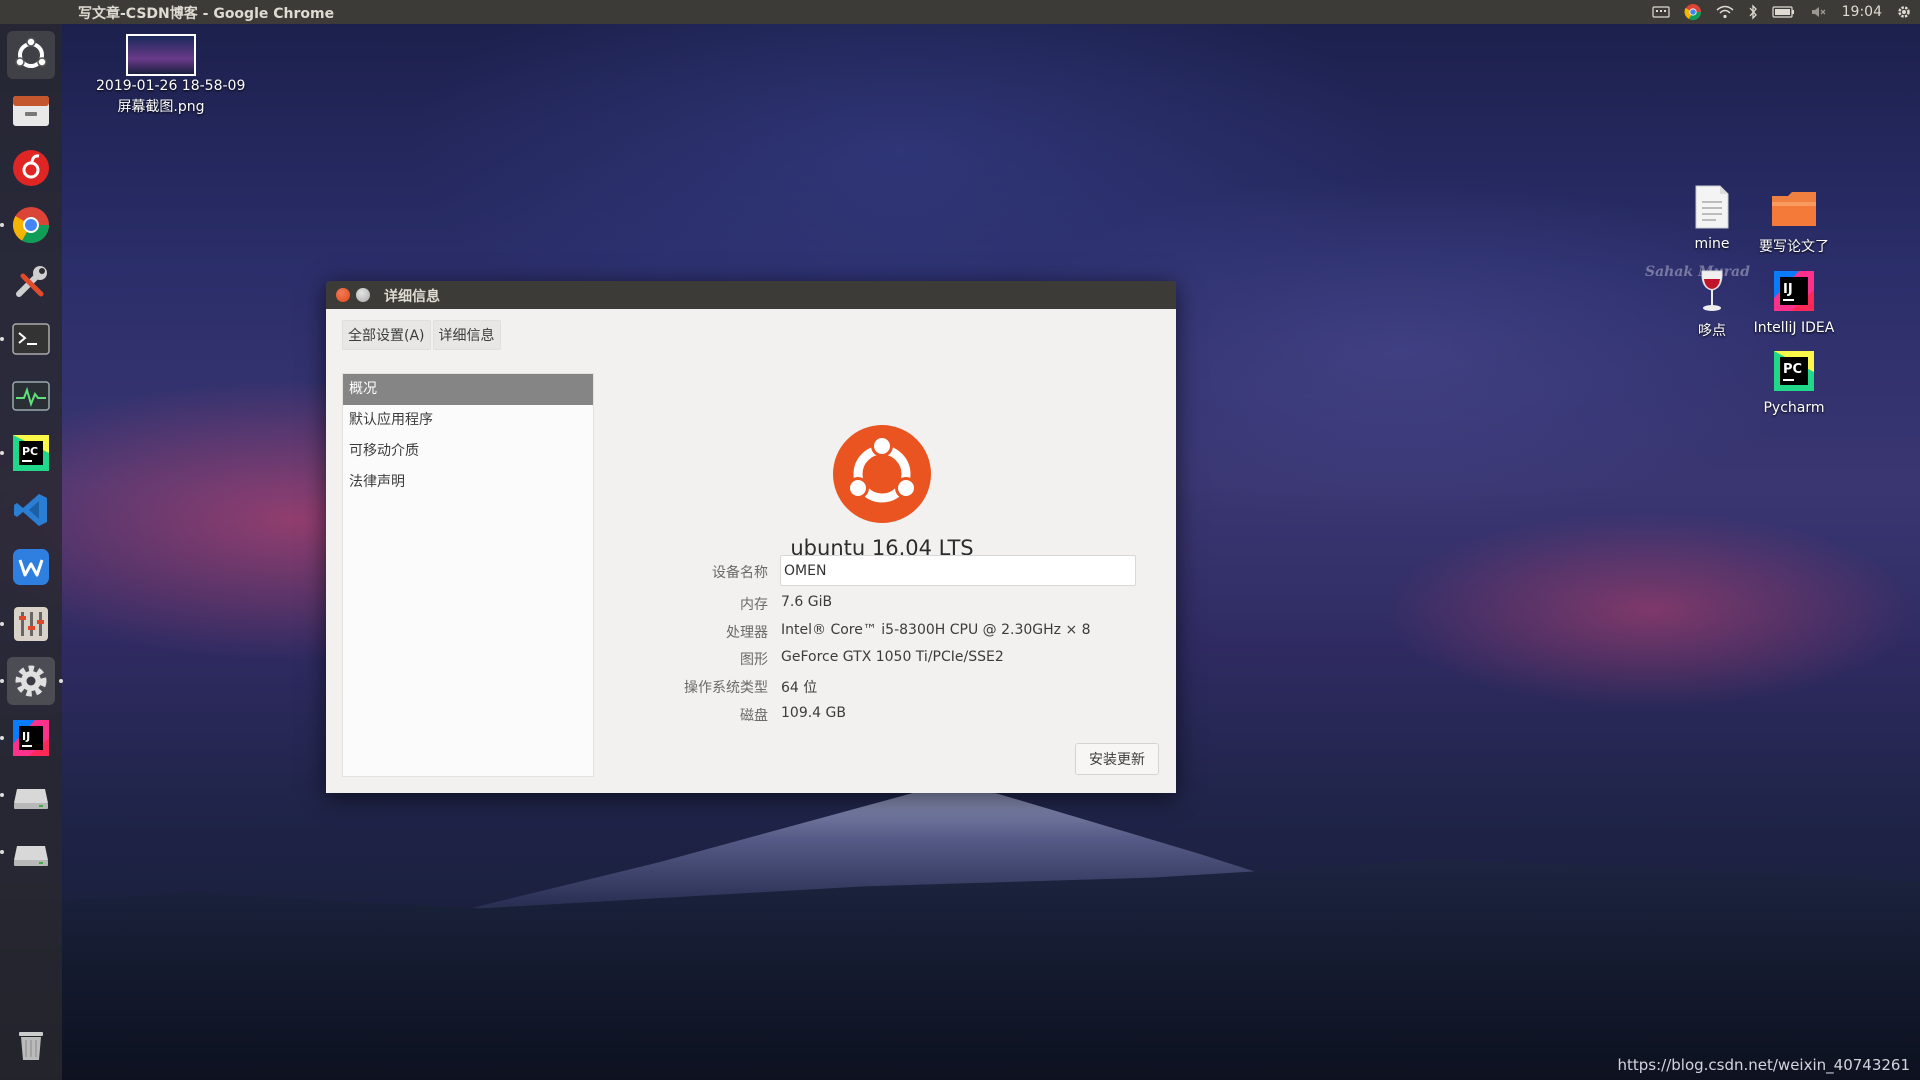  I want to click on mixer-launcher, so click(27, 624).